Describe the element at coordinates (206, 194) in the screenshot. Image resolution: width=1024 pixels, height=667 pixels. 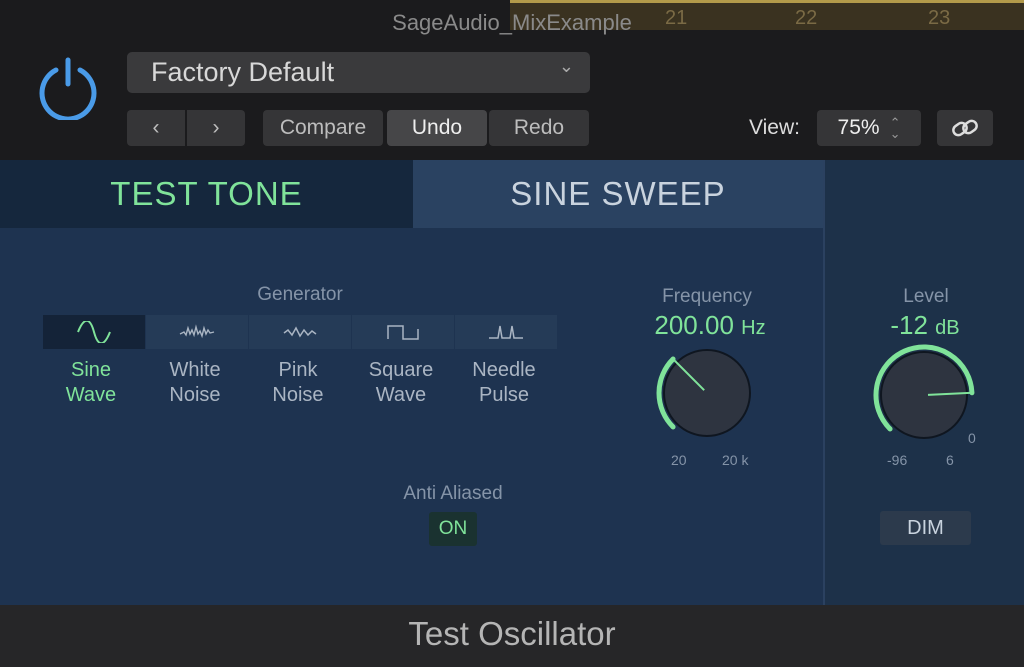
I see `tab-test-tone: TEST TONE` at that location.